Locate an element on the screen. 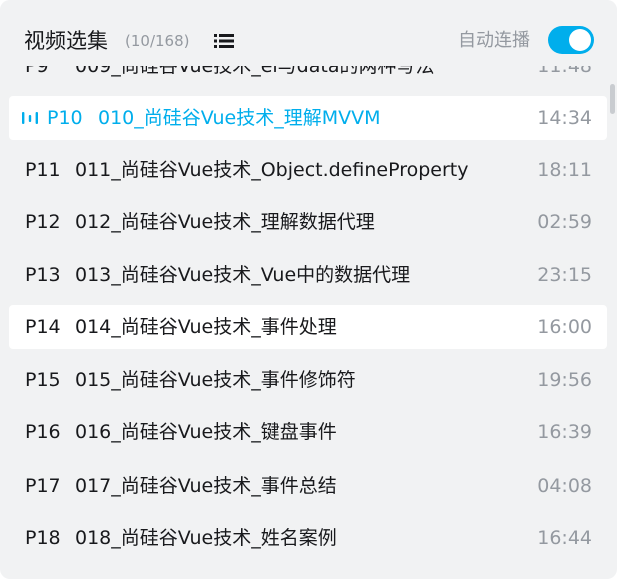  autoplay-label: 自动连播 is located at coordinates (494, 40).